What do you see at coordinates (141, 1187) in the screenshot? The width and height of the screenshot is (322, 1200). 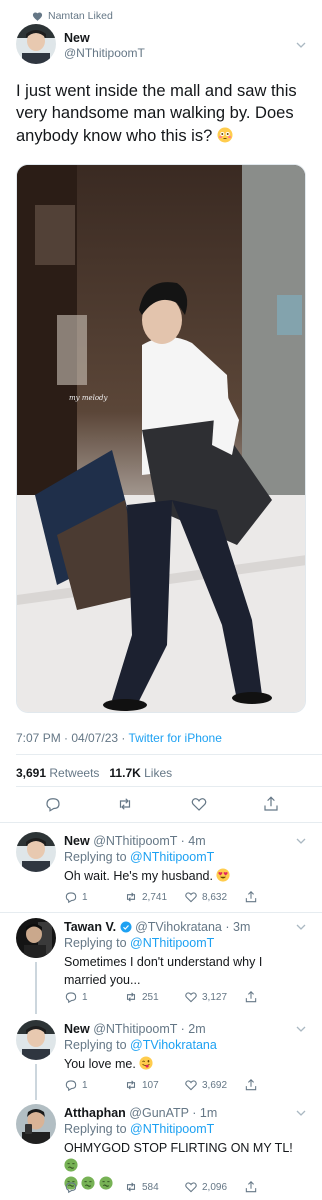 I see `retweet-action: 584` at bounding box center [141, 1187].